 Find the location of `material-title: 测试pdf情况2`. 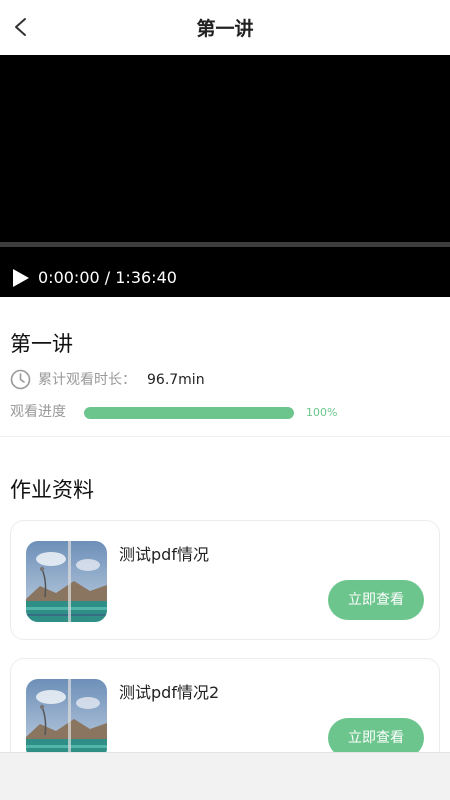

material-title: 测试pdf情况2 is located at coordinates (169, 692).